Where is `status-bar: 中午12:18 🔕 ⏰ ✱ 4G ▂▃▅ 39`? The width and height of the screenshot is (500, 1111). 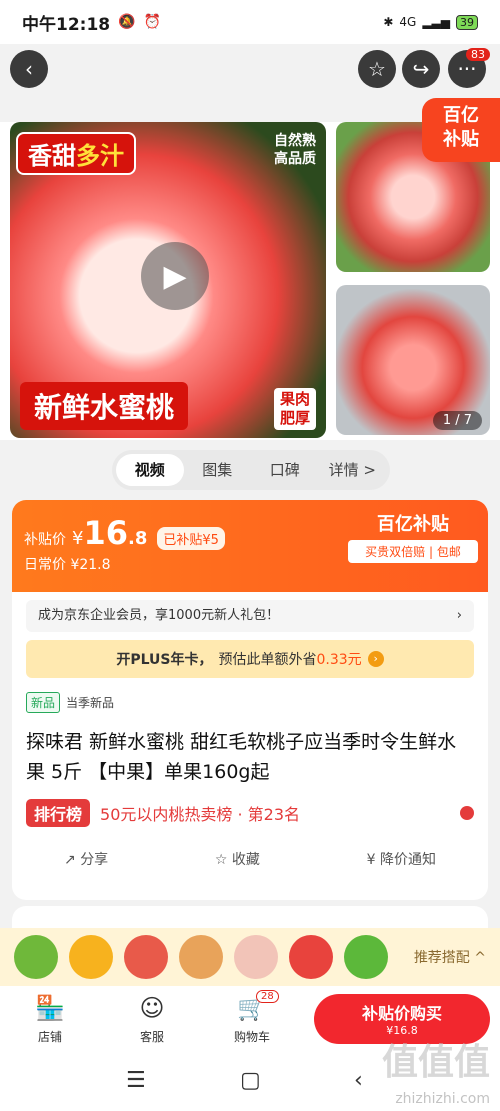
status-bar: 中午12:18 🔕 ⏰ ✱ 4G ▂▃▅ 39 is located at coordinates (250, 22).